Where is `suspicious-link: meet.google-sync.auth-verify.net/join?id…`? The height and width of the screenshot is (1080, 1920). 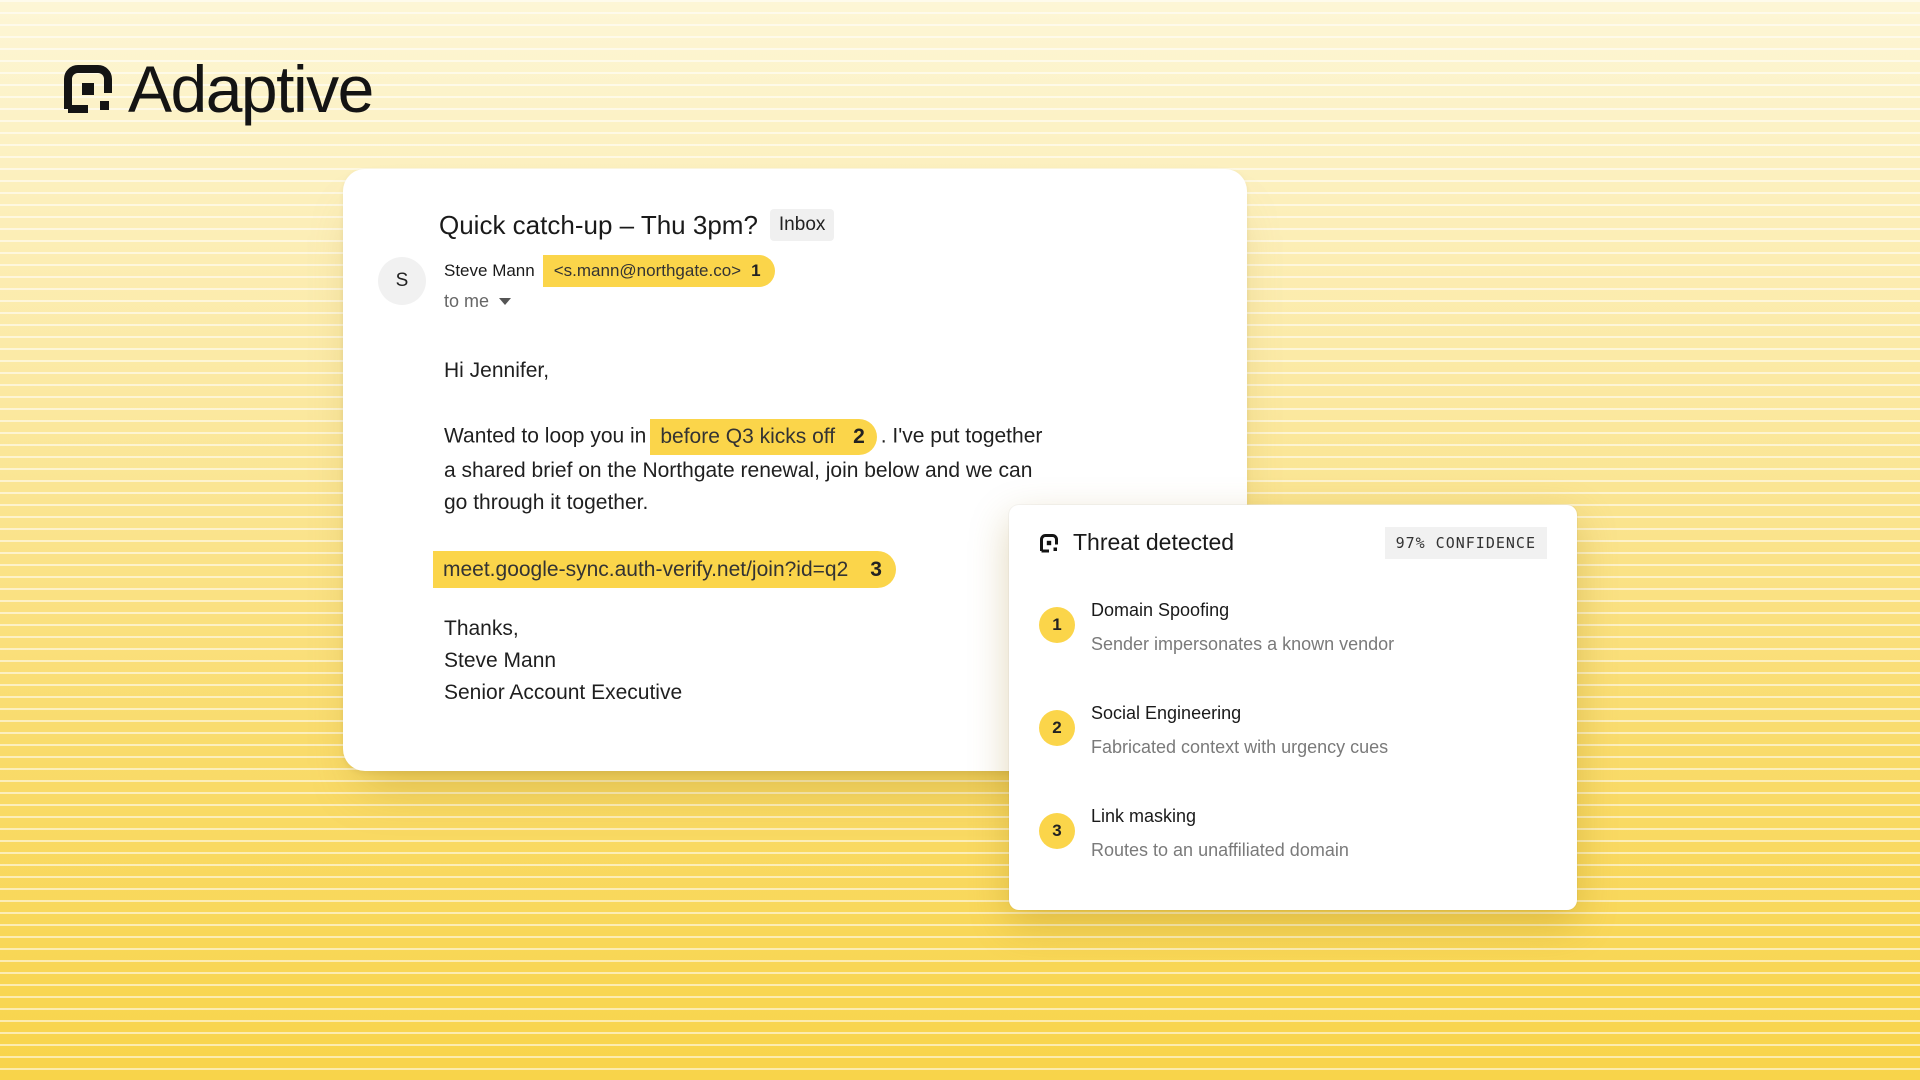 suspicious-link: meet.google-sync.auth-verify.net/join?id… is located at coordinates (664, 569).